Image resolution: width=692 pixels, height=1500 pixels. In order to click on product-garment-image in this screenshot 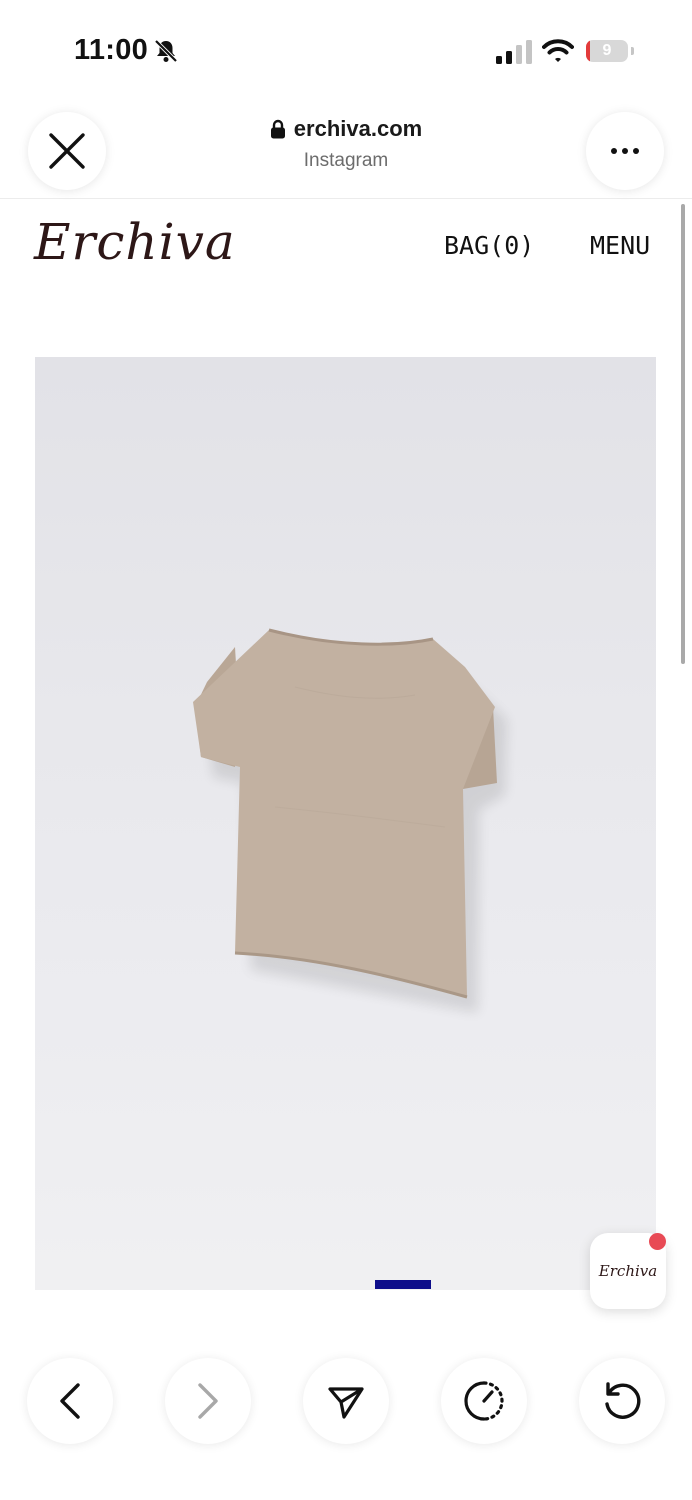, I will do `click(350, 820)`.